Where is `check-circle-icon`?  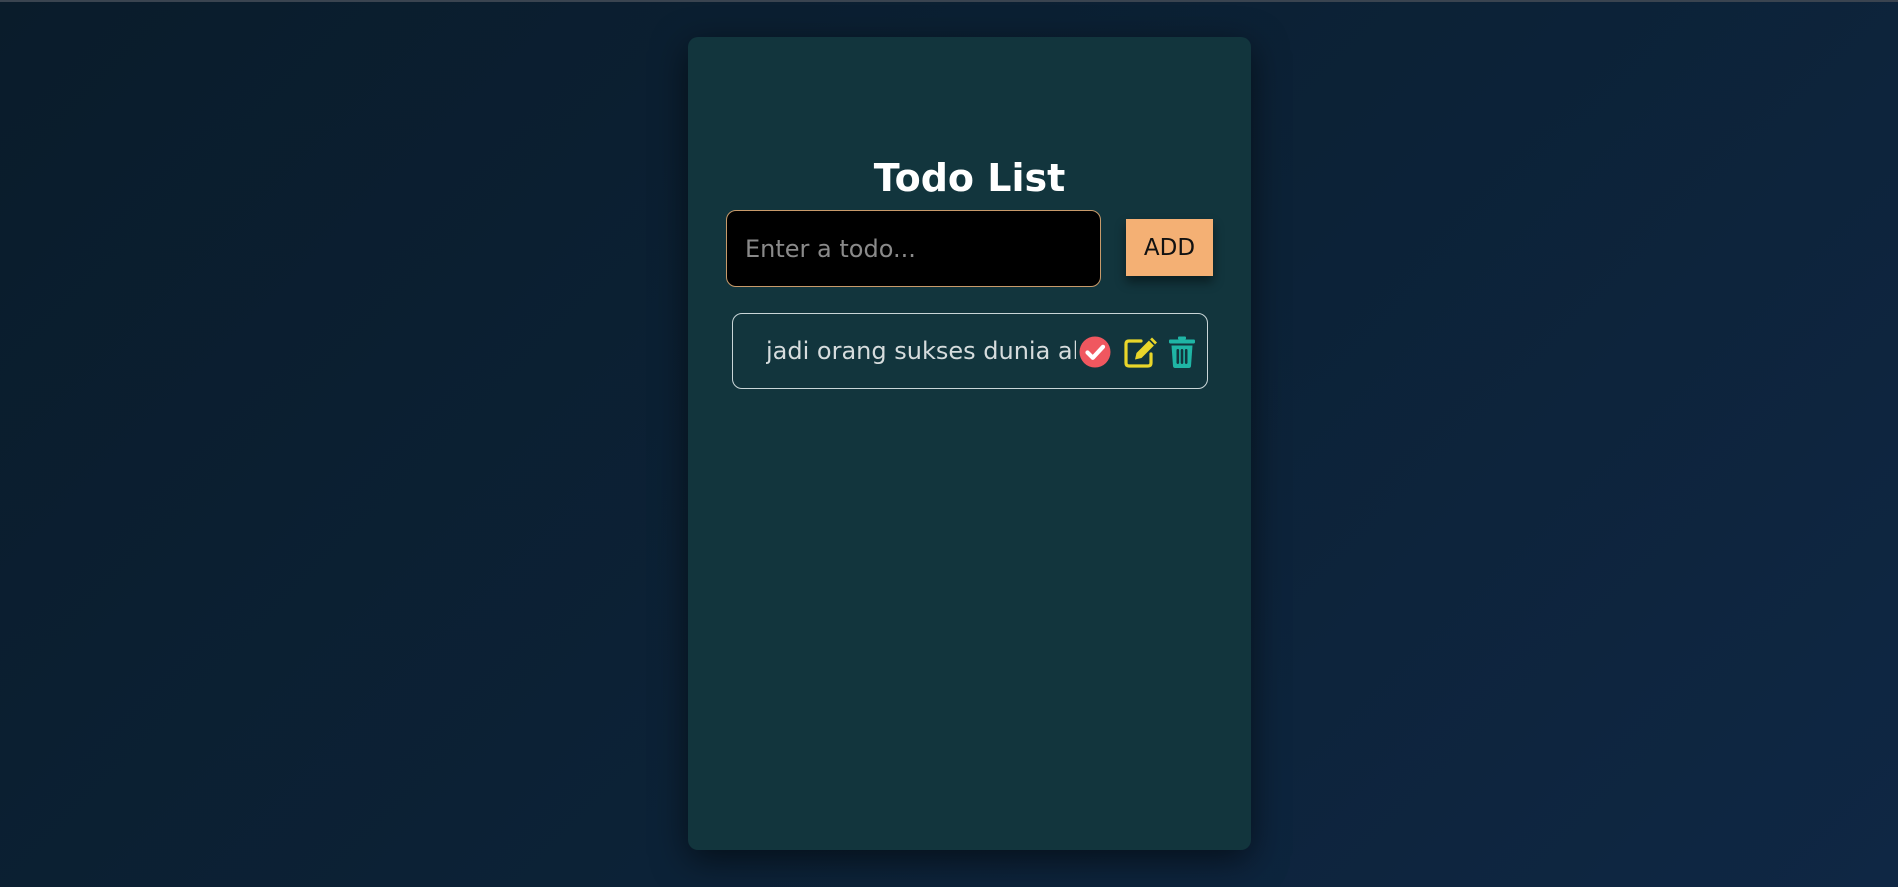
check-circle-icon is located at coordinates (1095, 352).